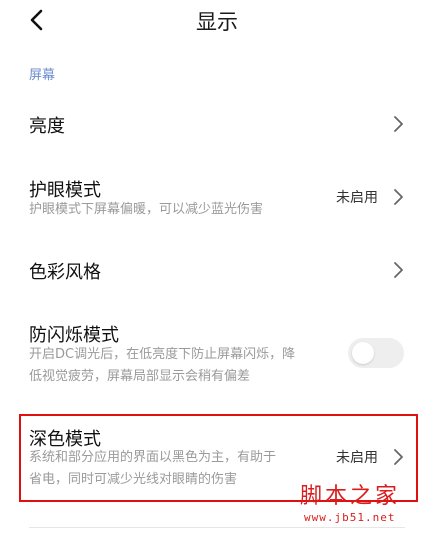  What do you see at coordinates (363, 353) in the screenshot?
I see `toggle-knob` at bounding box center [363, 353].